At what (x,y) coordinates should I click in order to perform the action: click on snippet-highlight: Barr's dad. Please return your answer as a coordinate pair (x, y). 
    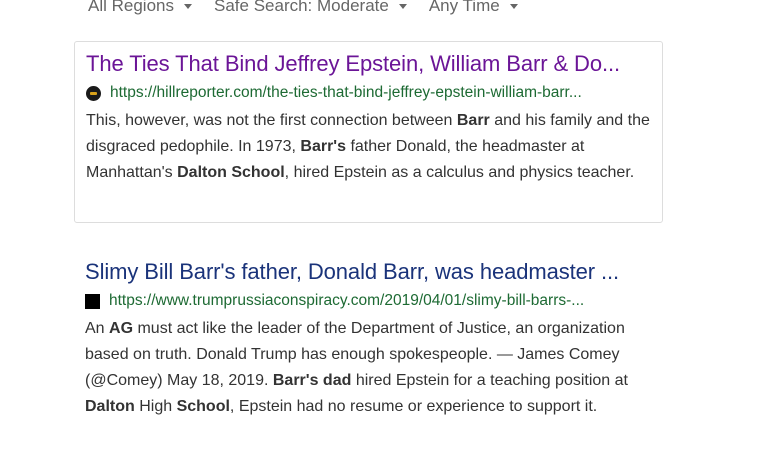
    Looking at the image, I should click on (312, 380).